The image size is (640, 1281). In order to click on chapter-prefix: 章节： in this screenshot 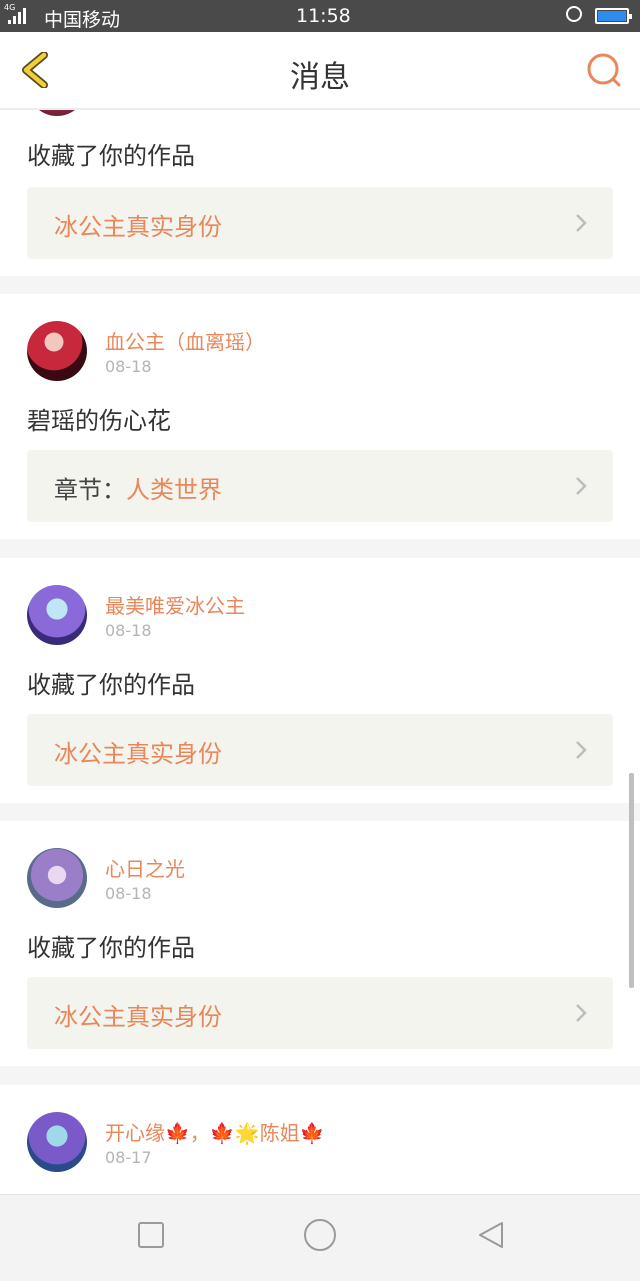, I will do `click(90, 490)`.